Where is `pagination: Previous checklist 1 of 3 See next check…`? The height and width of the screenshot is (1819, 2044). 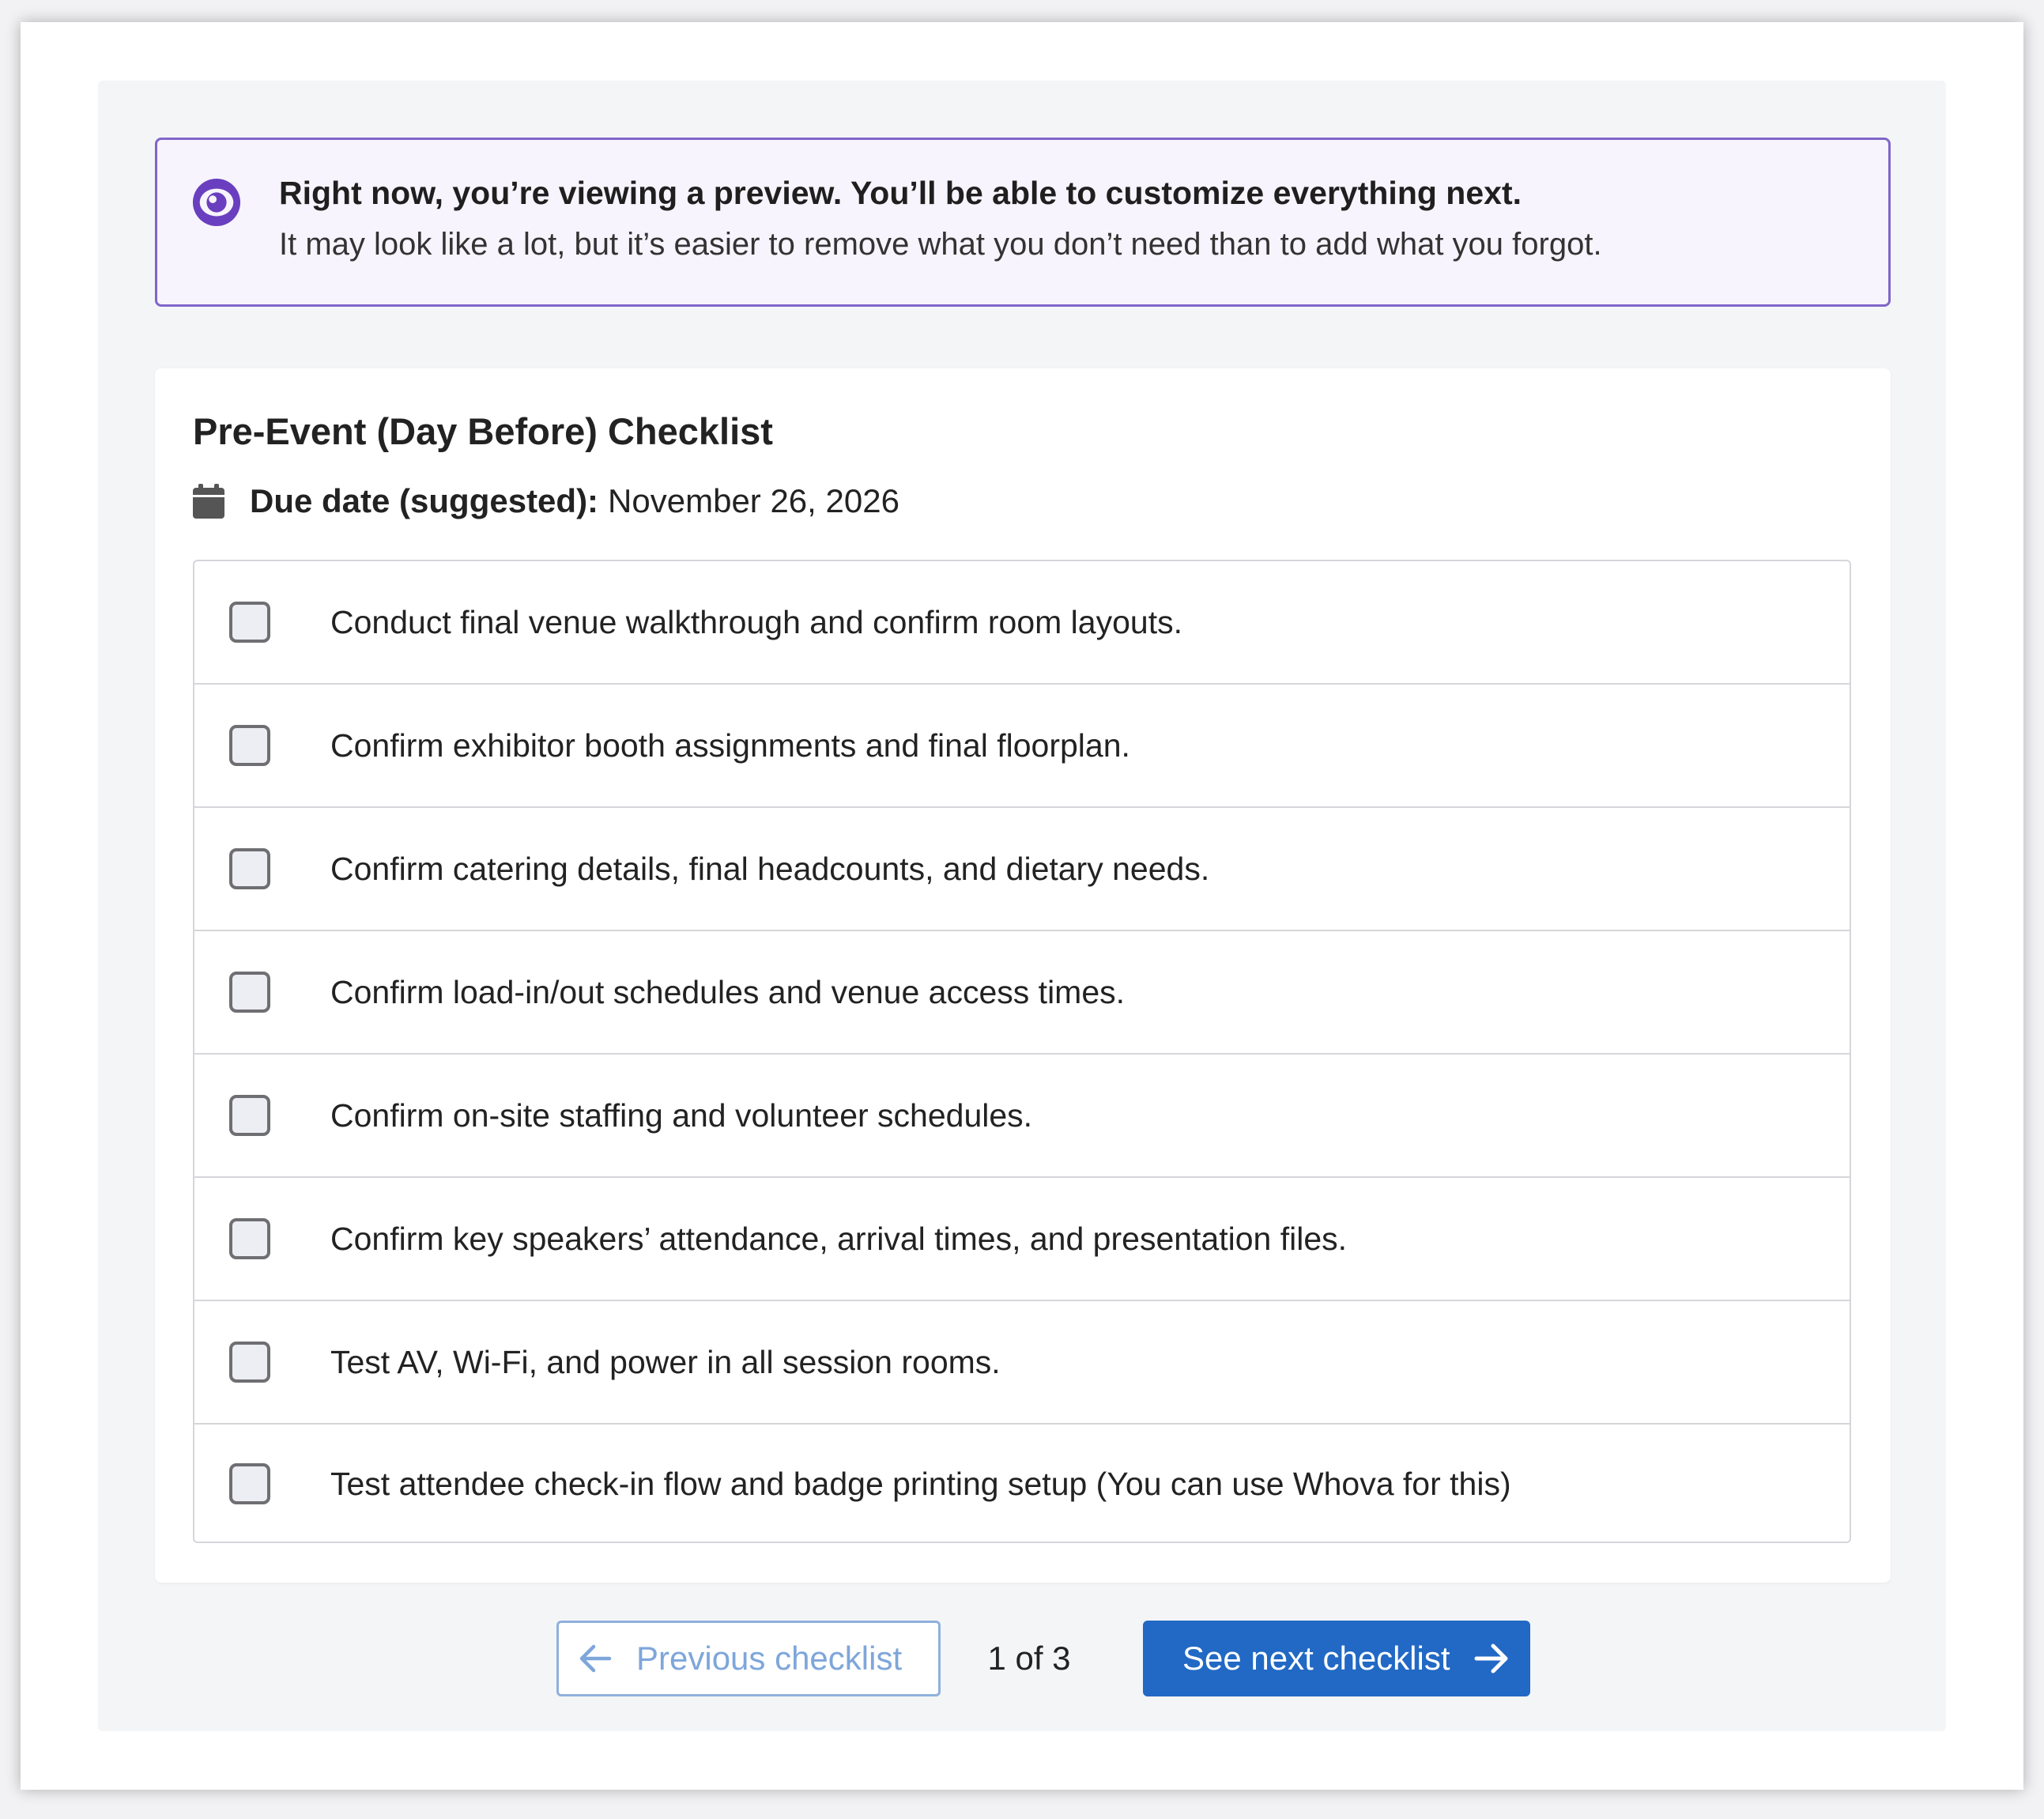 pagination: Previous checklist 1 of 3 See next check… is located at coordinates (1022, 1658).